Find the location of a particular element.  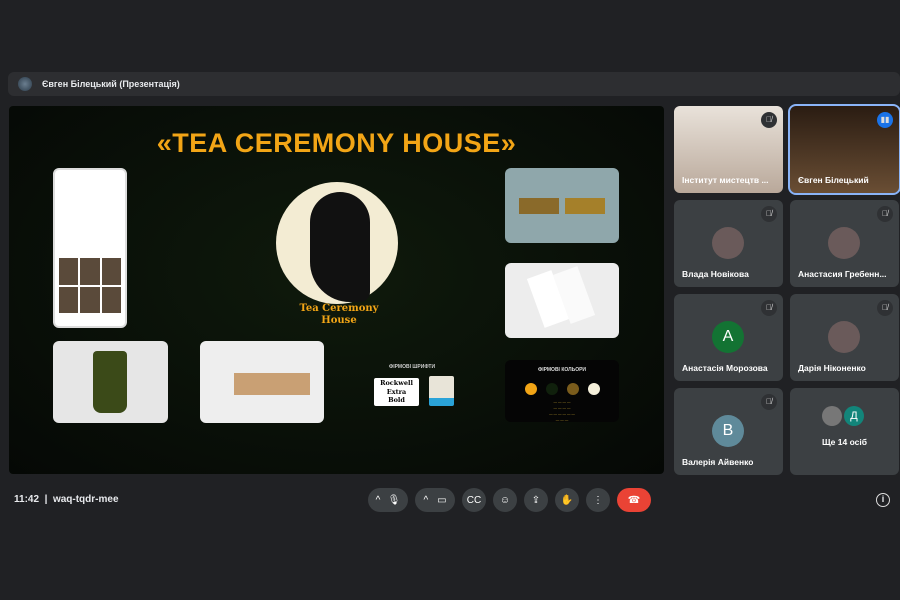

participant-tile: 🎙̸ А Анастасія Морозова is located at coordinates (728, 337).